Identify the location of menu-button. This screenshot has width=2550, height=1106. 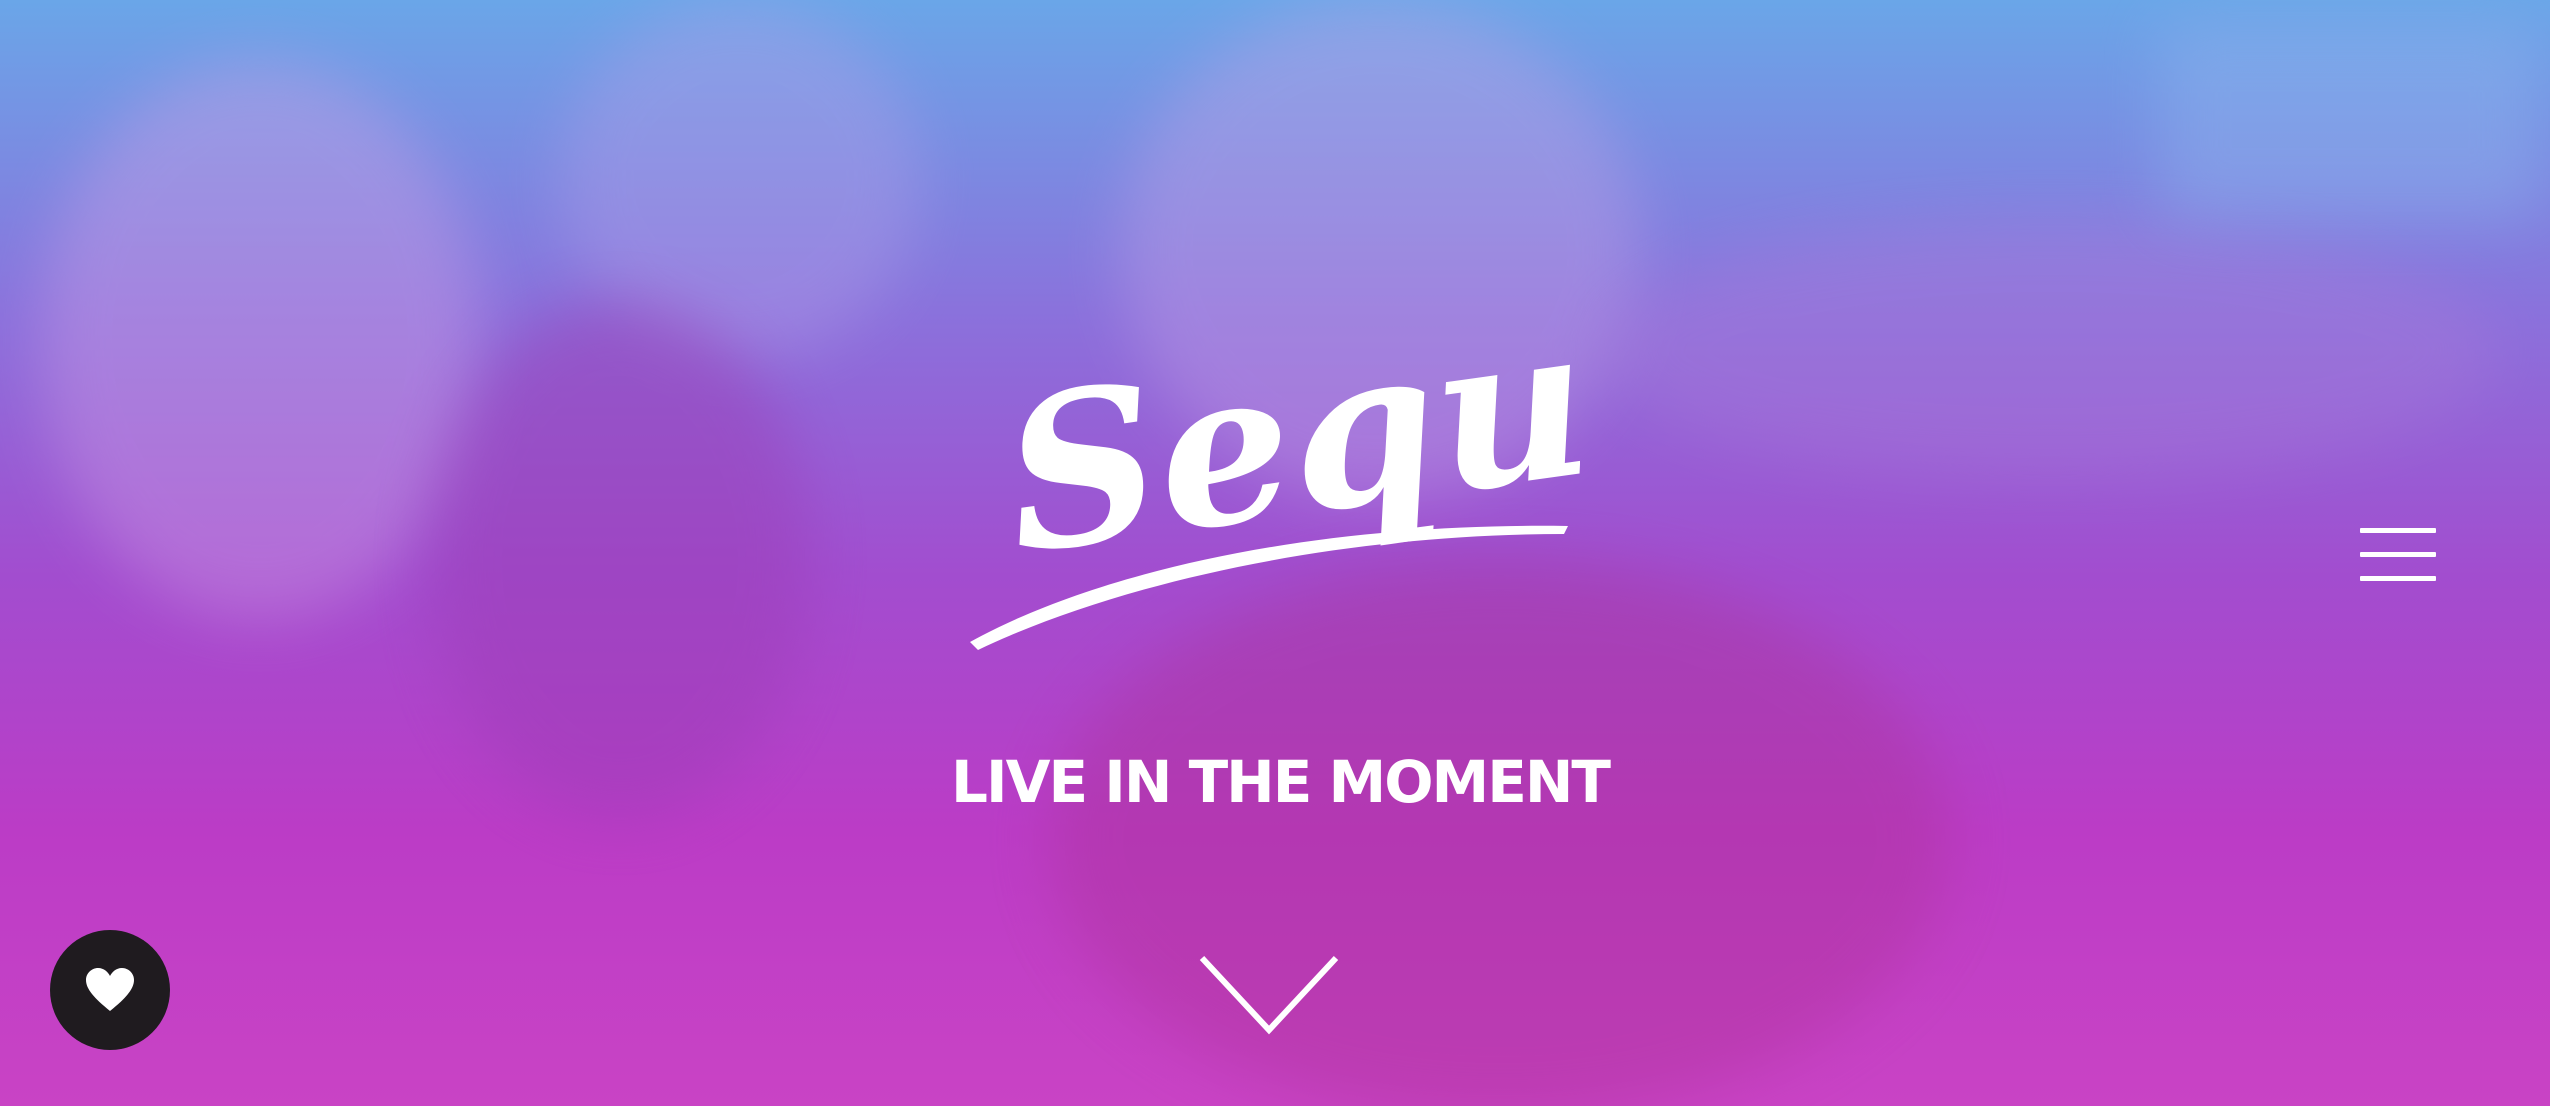
(2398, 555).